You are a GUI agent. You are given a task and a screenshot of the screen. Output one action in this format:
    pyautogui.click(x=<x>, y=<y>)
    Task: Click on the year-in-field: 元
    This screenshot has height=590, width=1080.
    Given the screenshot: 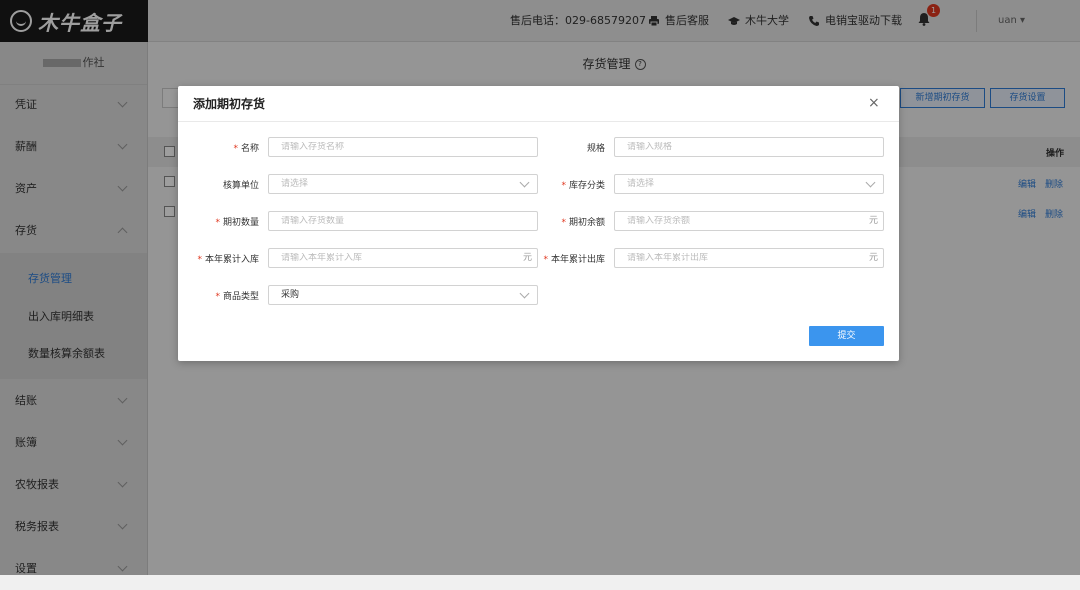 What is the action you would take?
    pyautogui.click(x=403, y=258)
    